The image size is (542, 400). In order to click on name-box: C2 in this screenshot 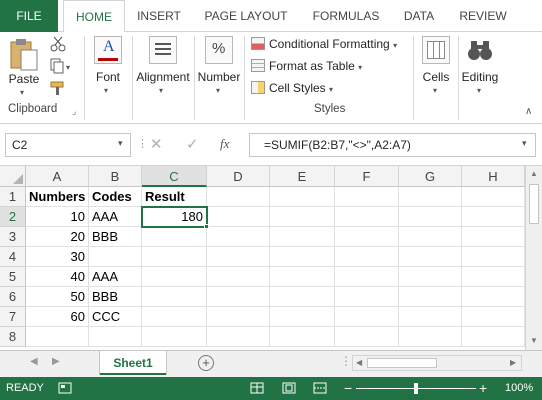, I will do `click(68, 145)`.